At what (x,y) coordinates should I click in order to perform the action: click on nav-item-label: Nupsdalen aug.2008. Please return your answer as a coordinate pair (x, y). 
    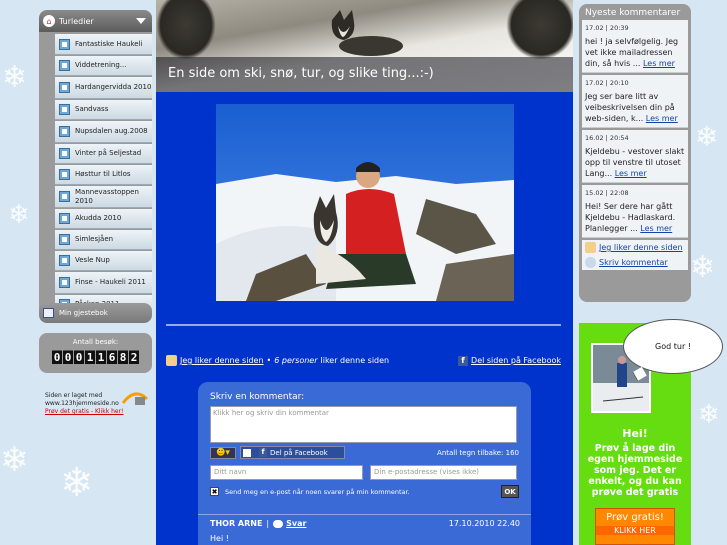
    Looking at the image, I should click on (111, 131).